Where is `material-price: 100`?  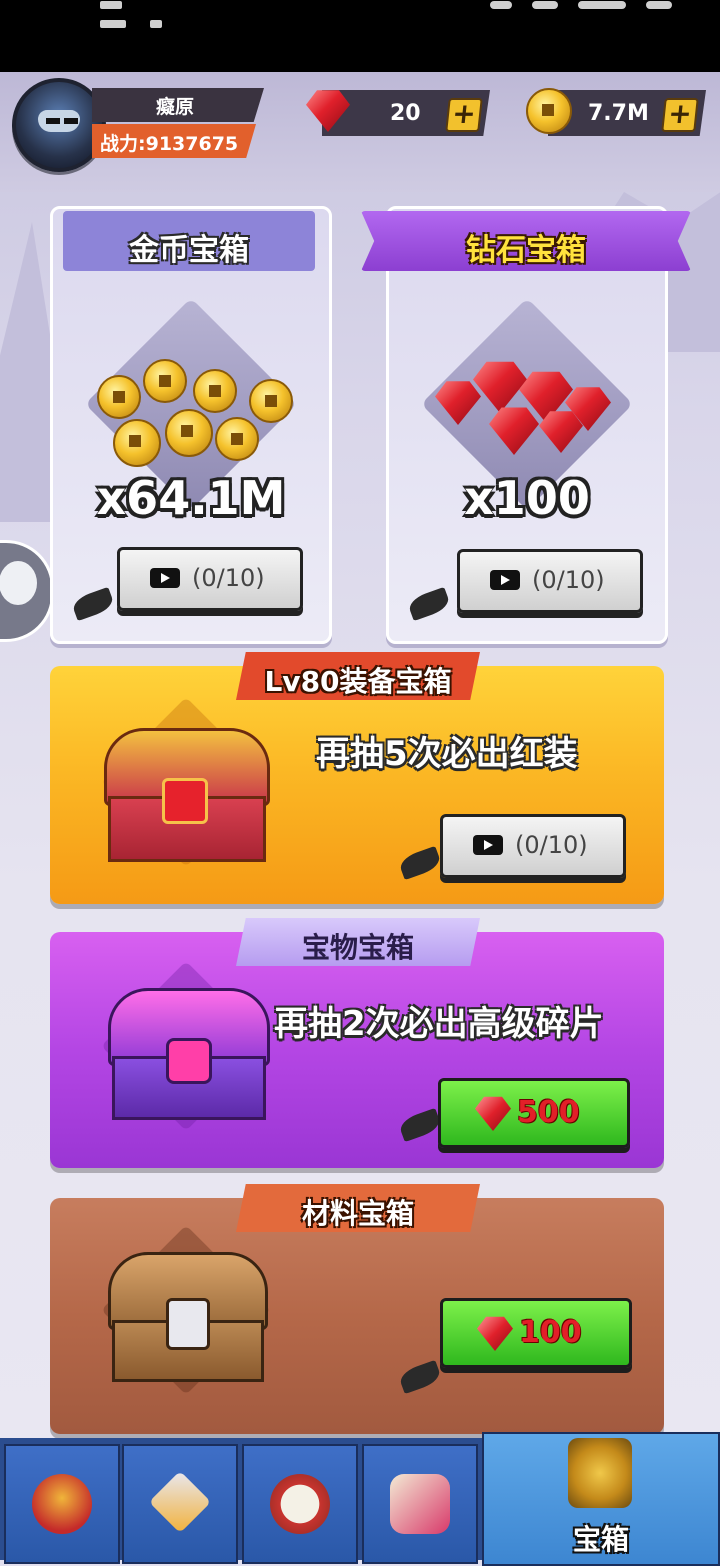
material-price: 100 is located at coordinates (550, 1332).